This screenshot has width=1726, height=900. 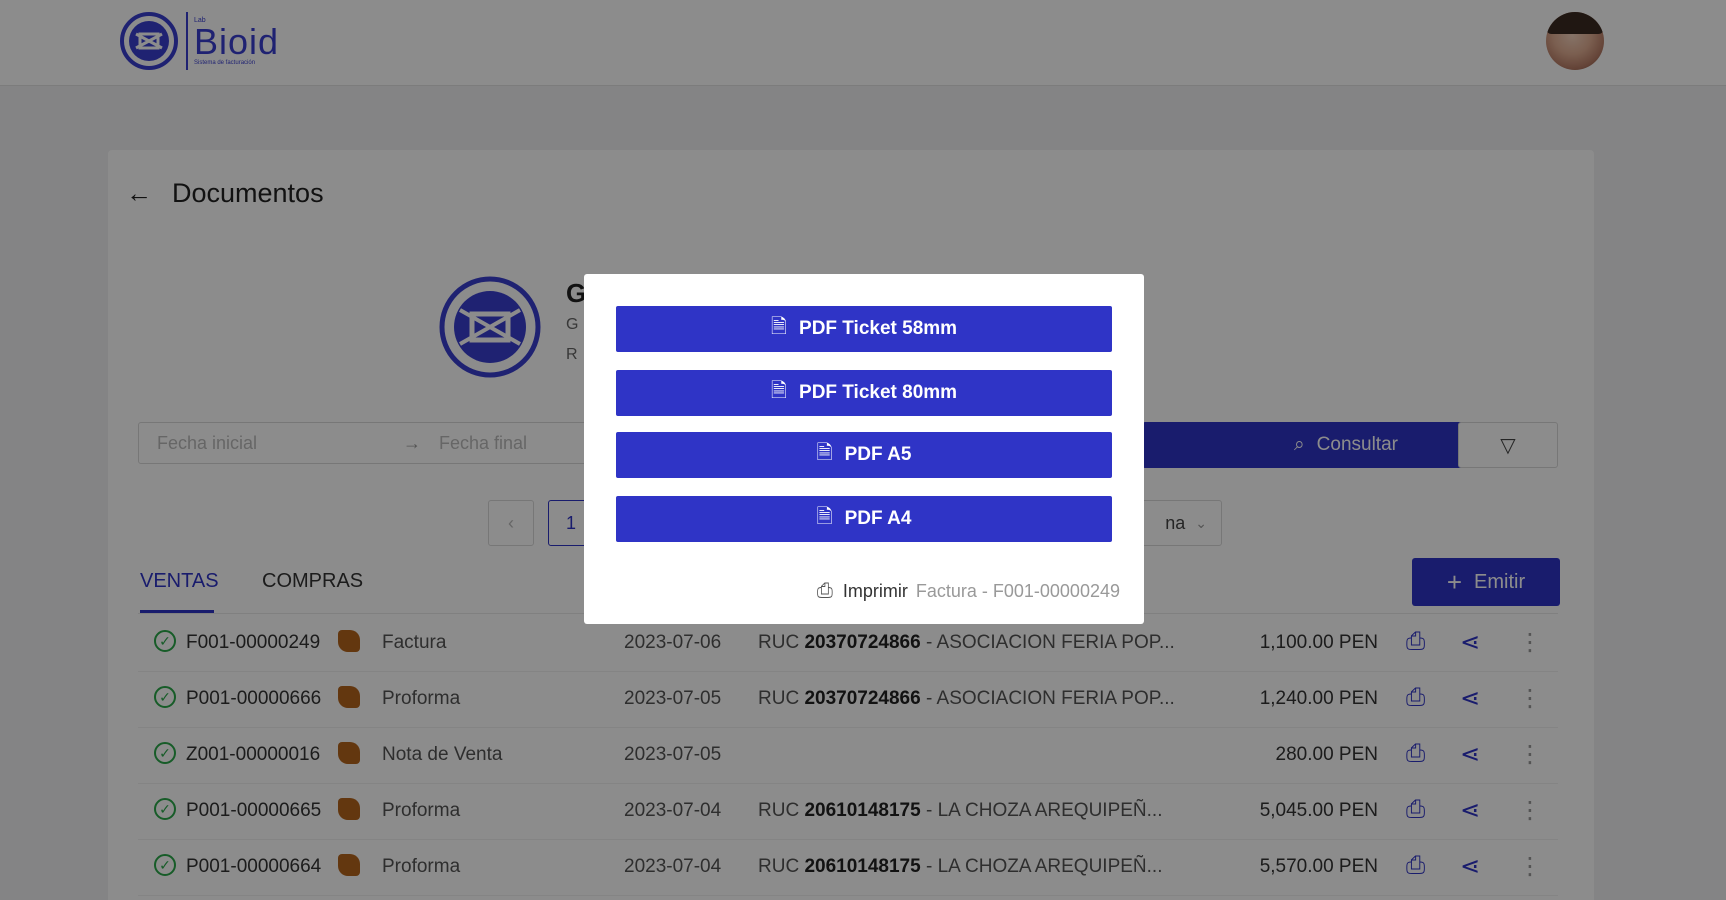 I want to click on pdf-a5-button: 🗎 PDF A5, so click(x=864, y=455).